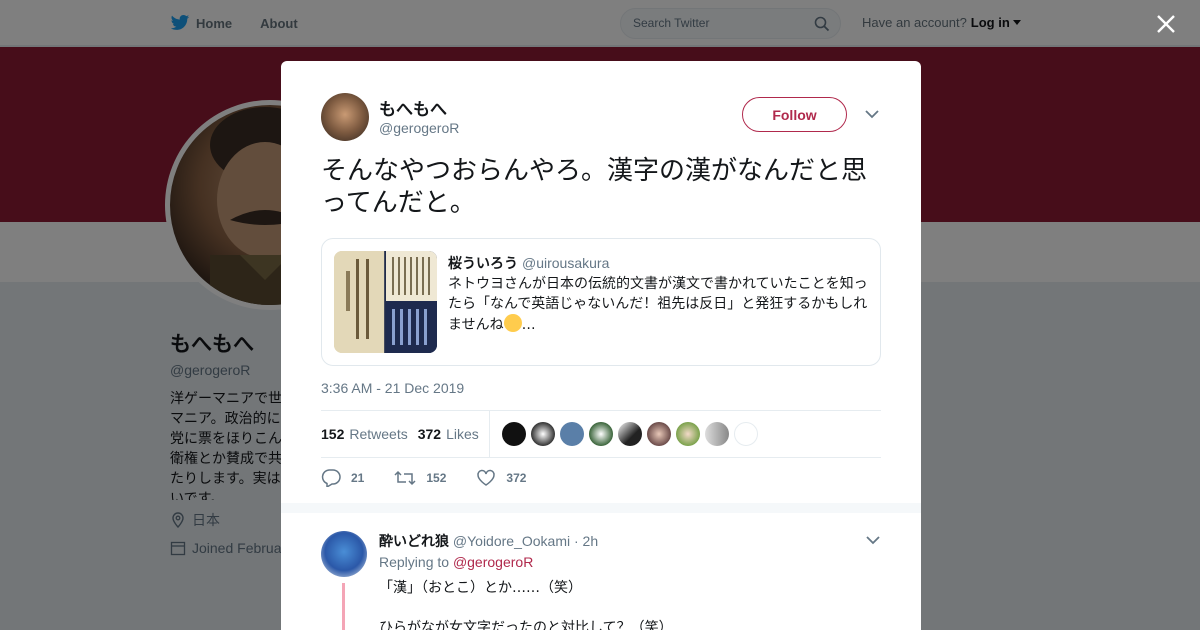  Describe the element at coordinates (414, 562) in the screenshot. I see `replying-to-label: Replying to` at that location.